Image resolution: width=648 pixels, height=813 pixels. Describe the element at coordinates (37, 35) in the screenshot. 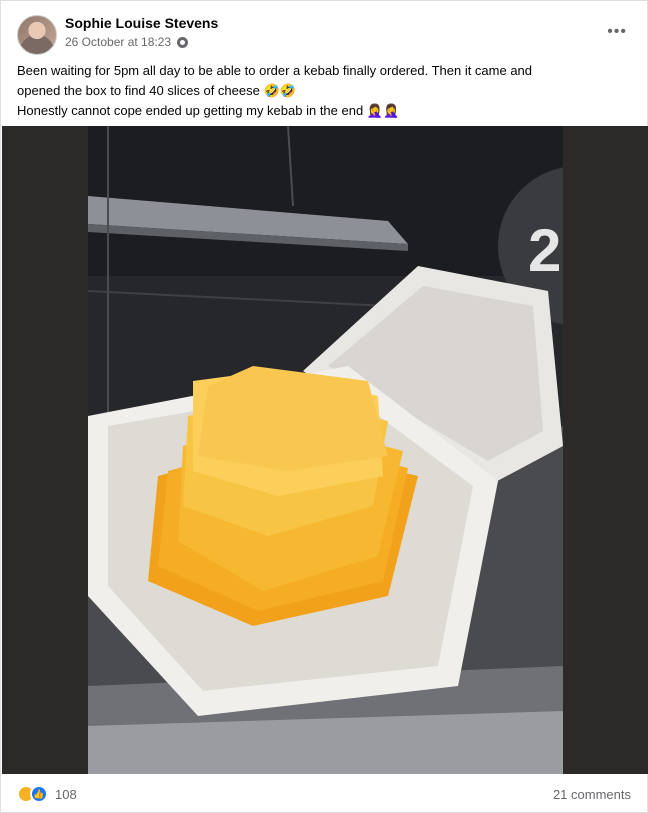

I see `avatar` at that location.